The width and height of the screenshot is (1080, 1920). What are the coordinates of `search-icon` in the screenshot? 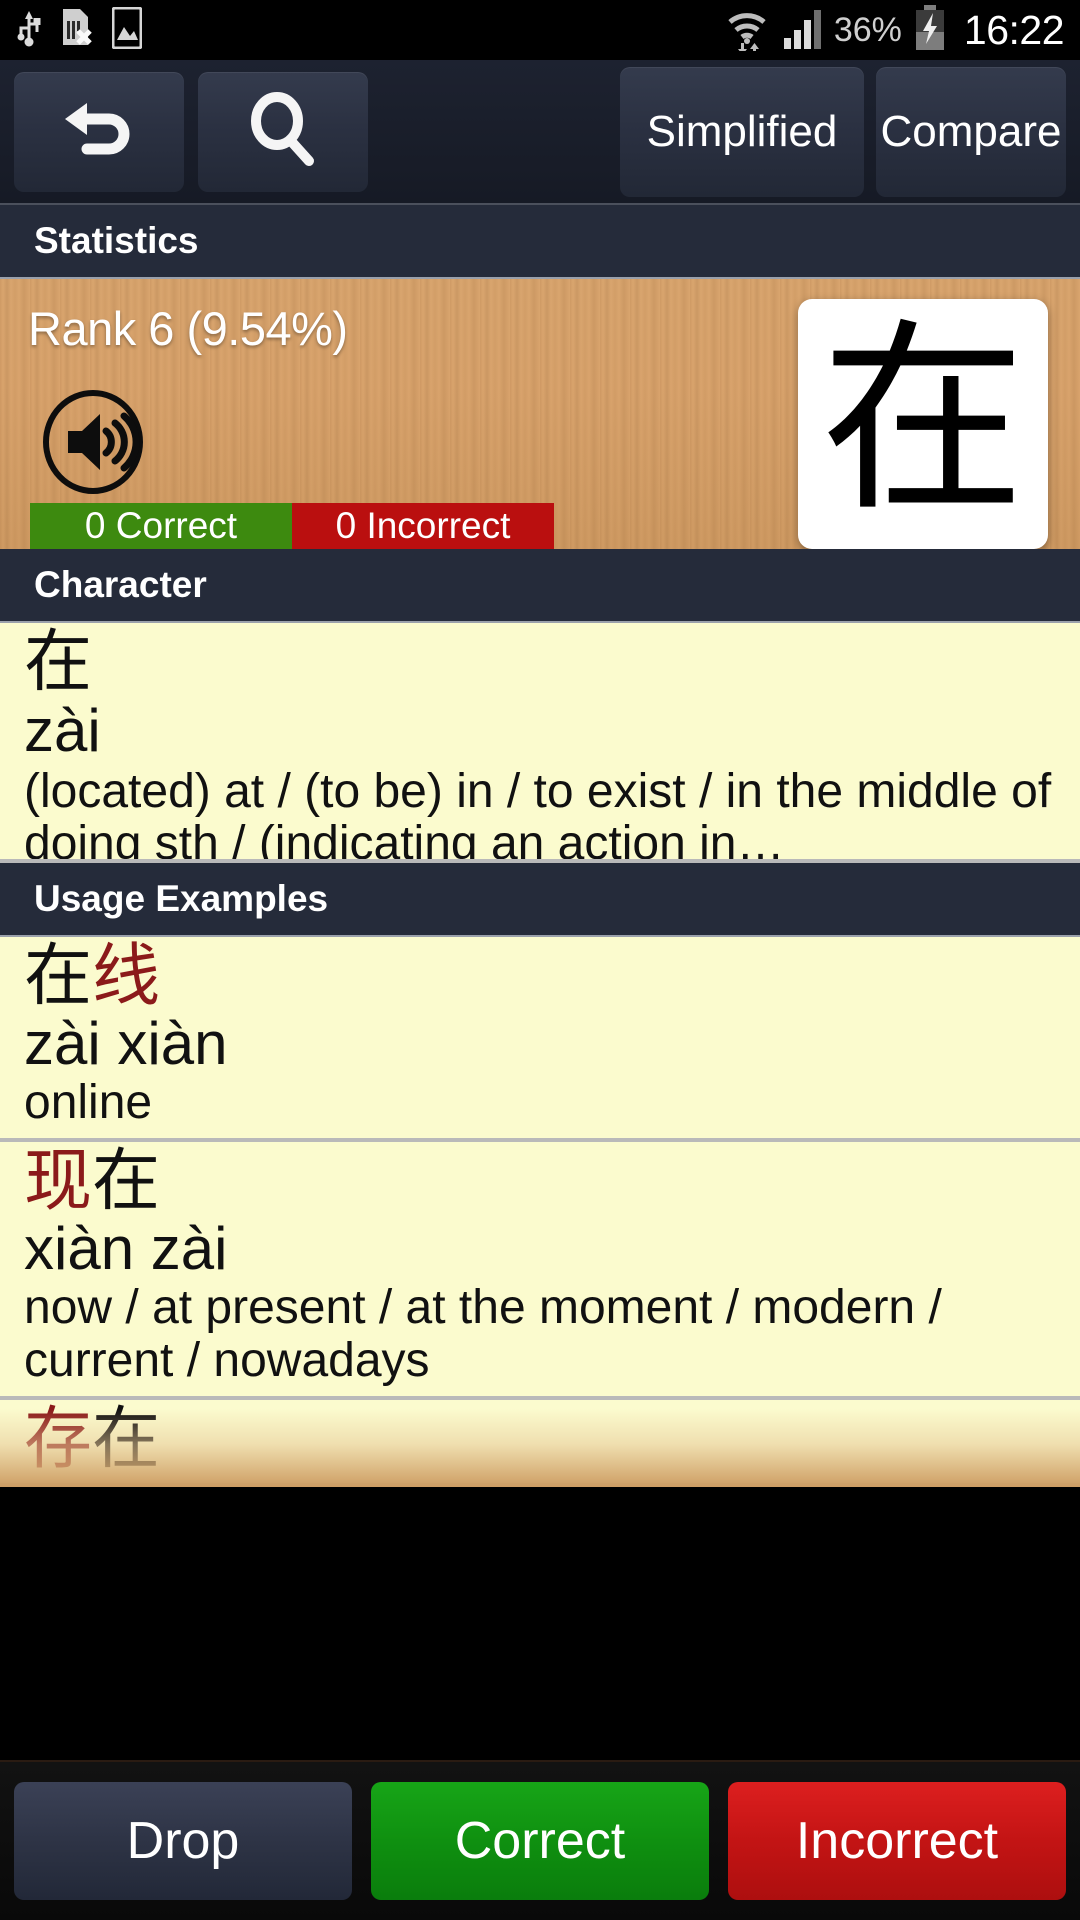 It's located at (283, 131).